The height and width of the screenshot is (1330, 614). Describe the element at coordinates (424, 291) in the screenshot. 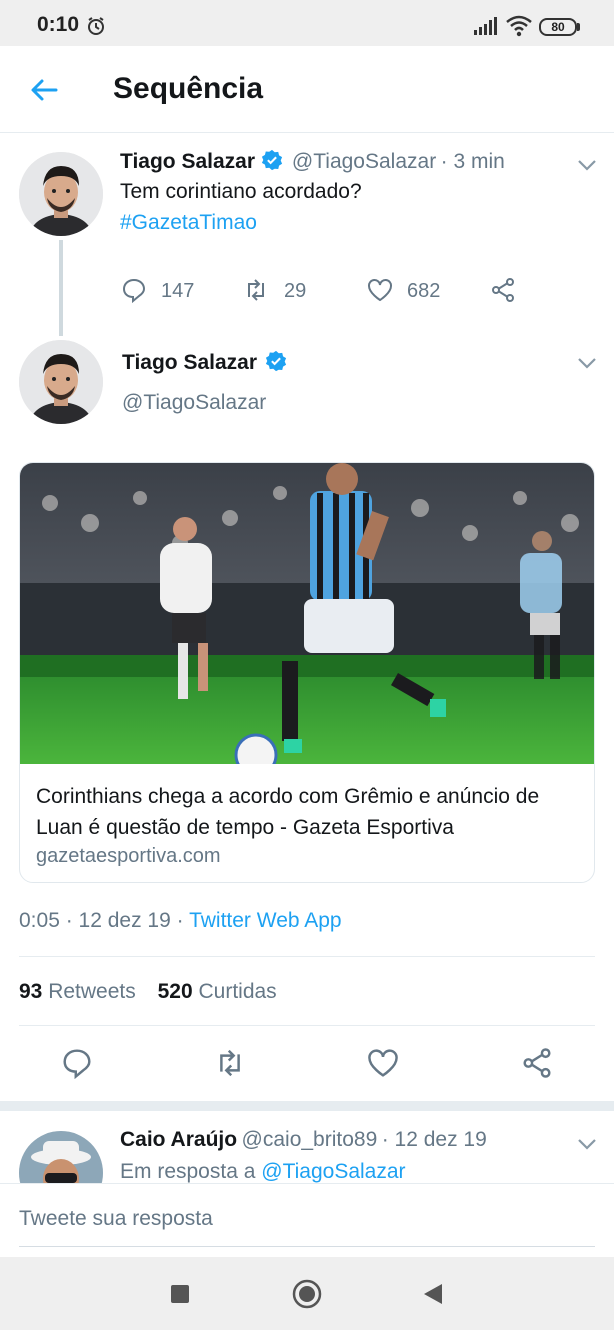

I see `like-count: 682` at that location.